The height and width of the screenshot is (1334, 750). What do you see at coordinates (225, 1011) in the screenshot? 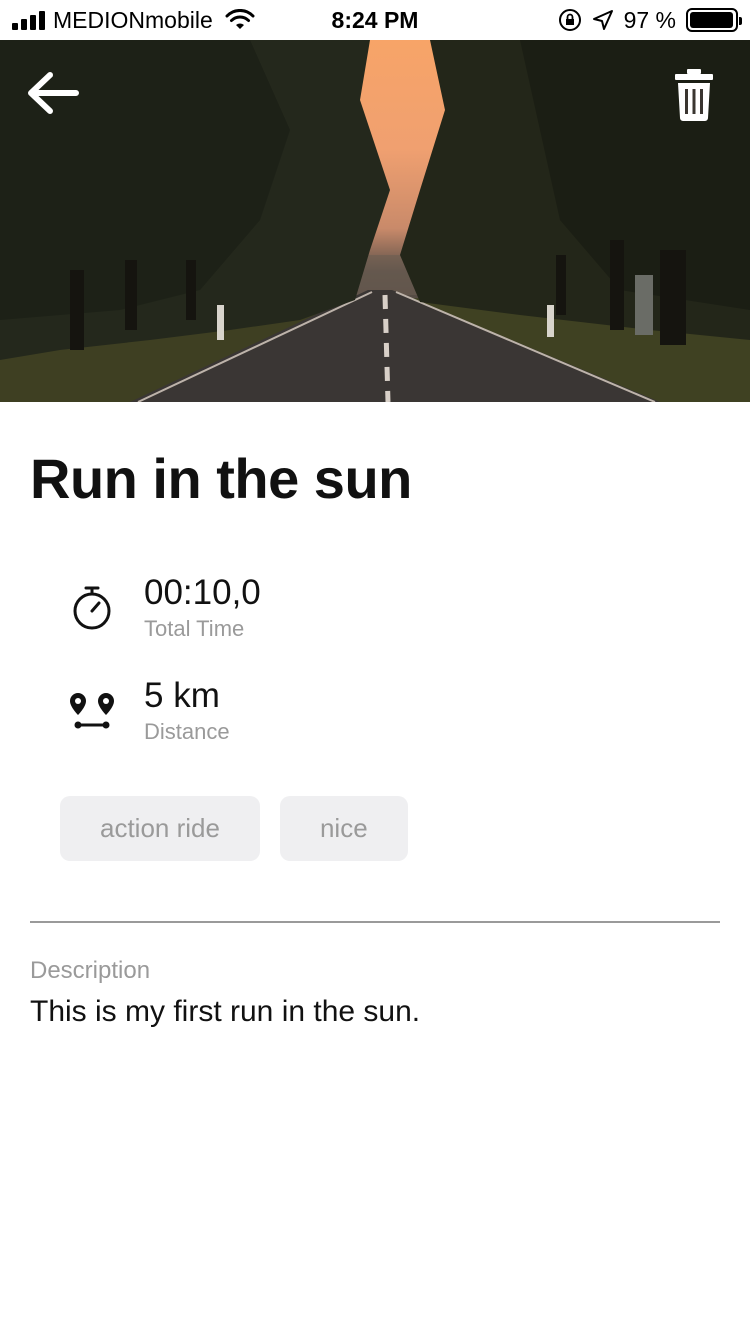
I see `description-text: This is my first run in the sun.` at bounding box center [225, 1011].